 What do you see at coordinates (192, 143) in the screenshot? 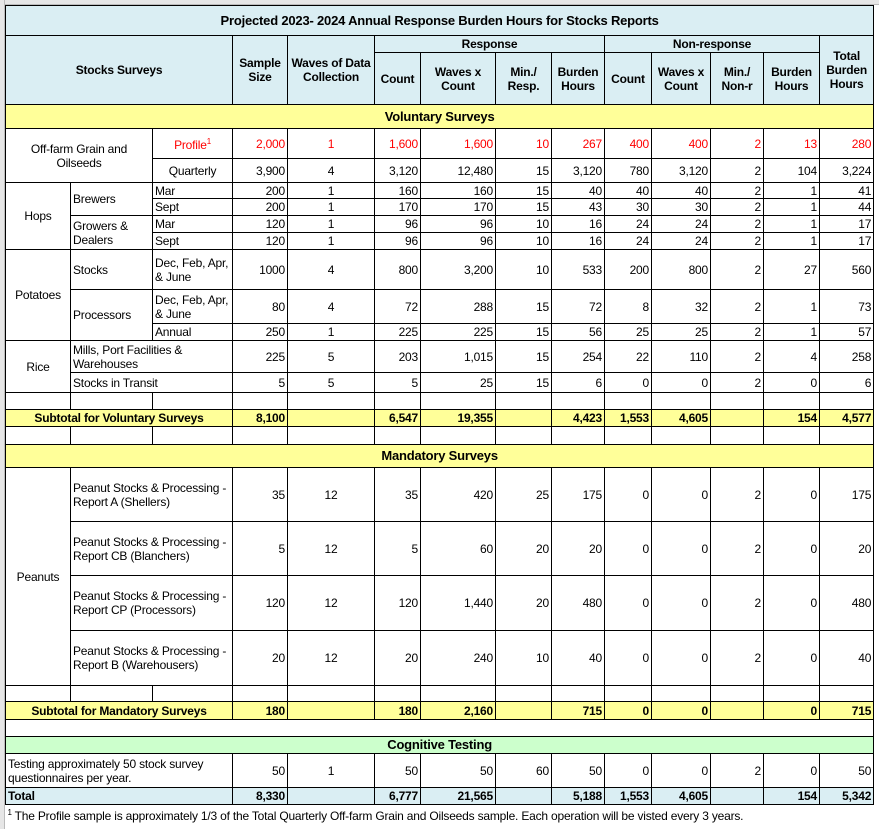
I see `row-label: Profile1` at bounding box center [192, 143].